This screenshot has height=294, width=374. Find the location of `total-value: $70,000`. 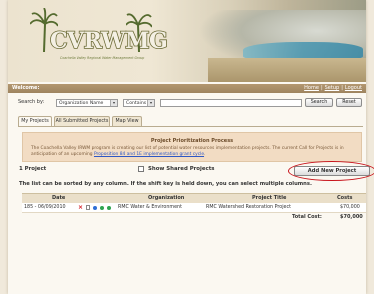

total-value: $70,000 is located at coordinates (351, 217).